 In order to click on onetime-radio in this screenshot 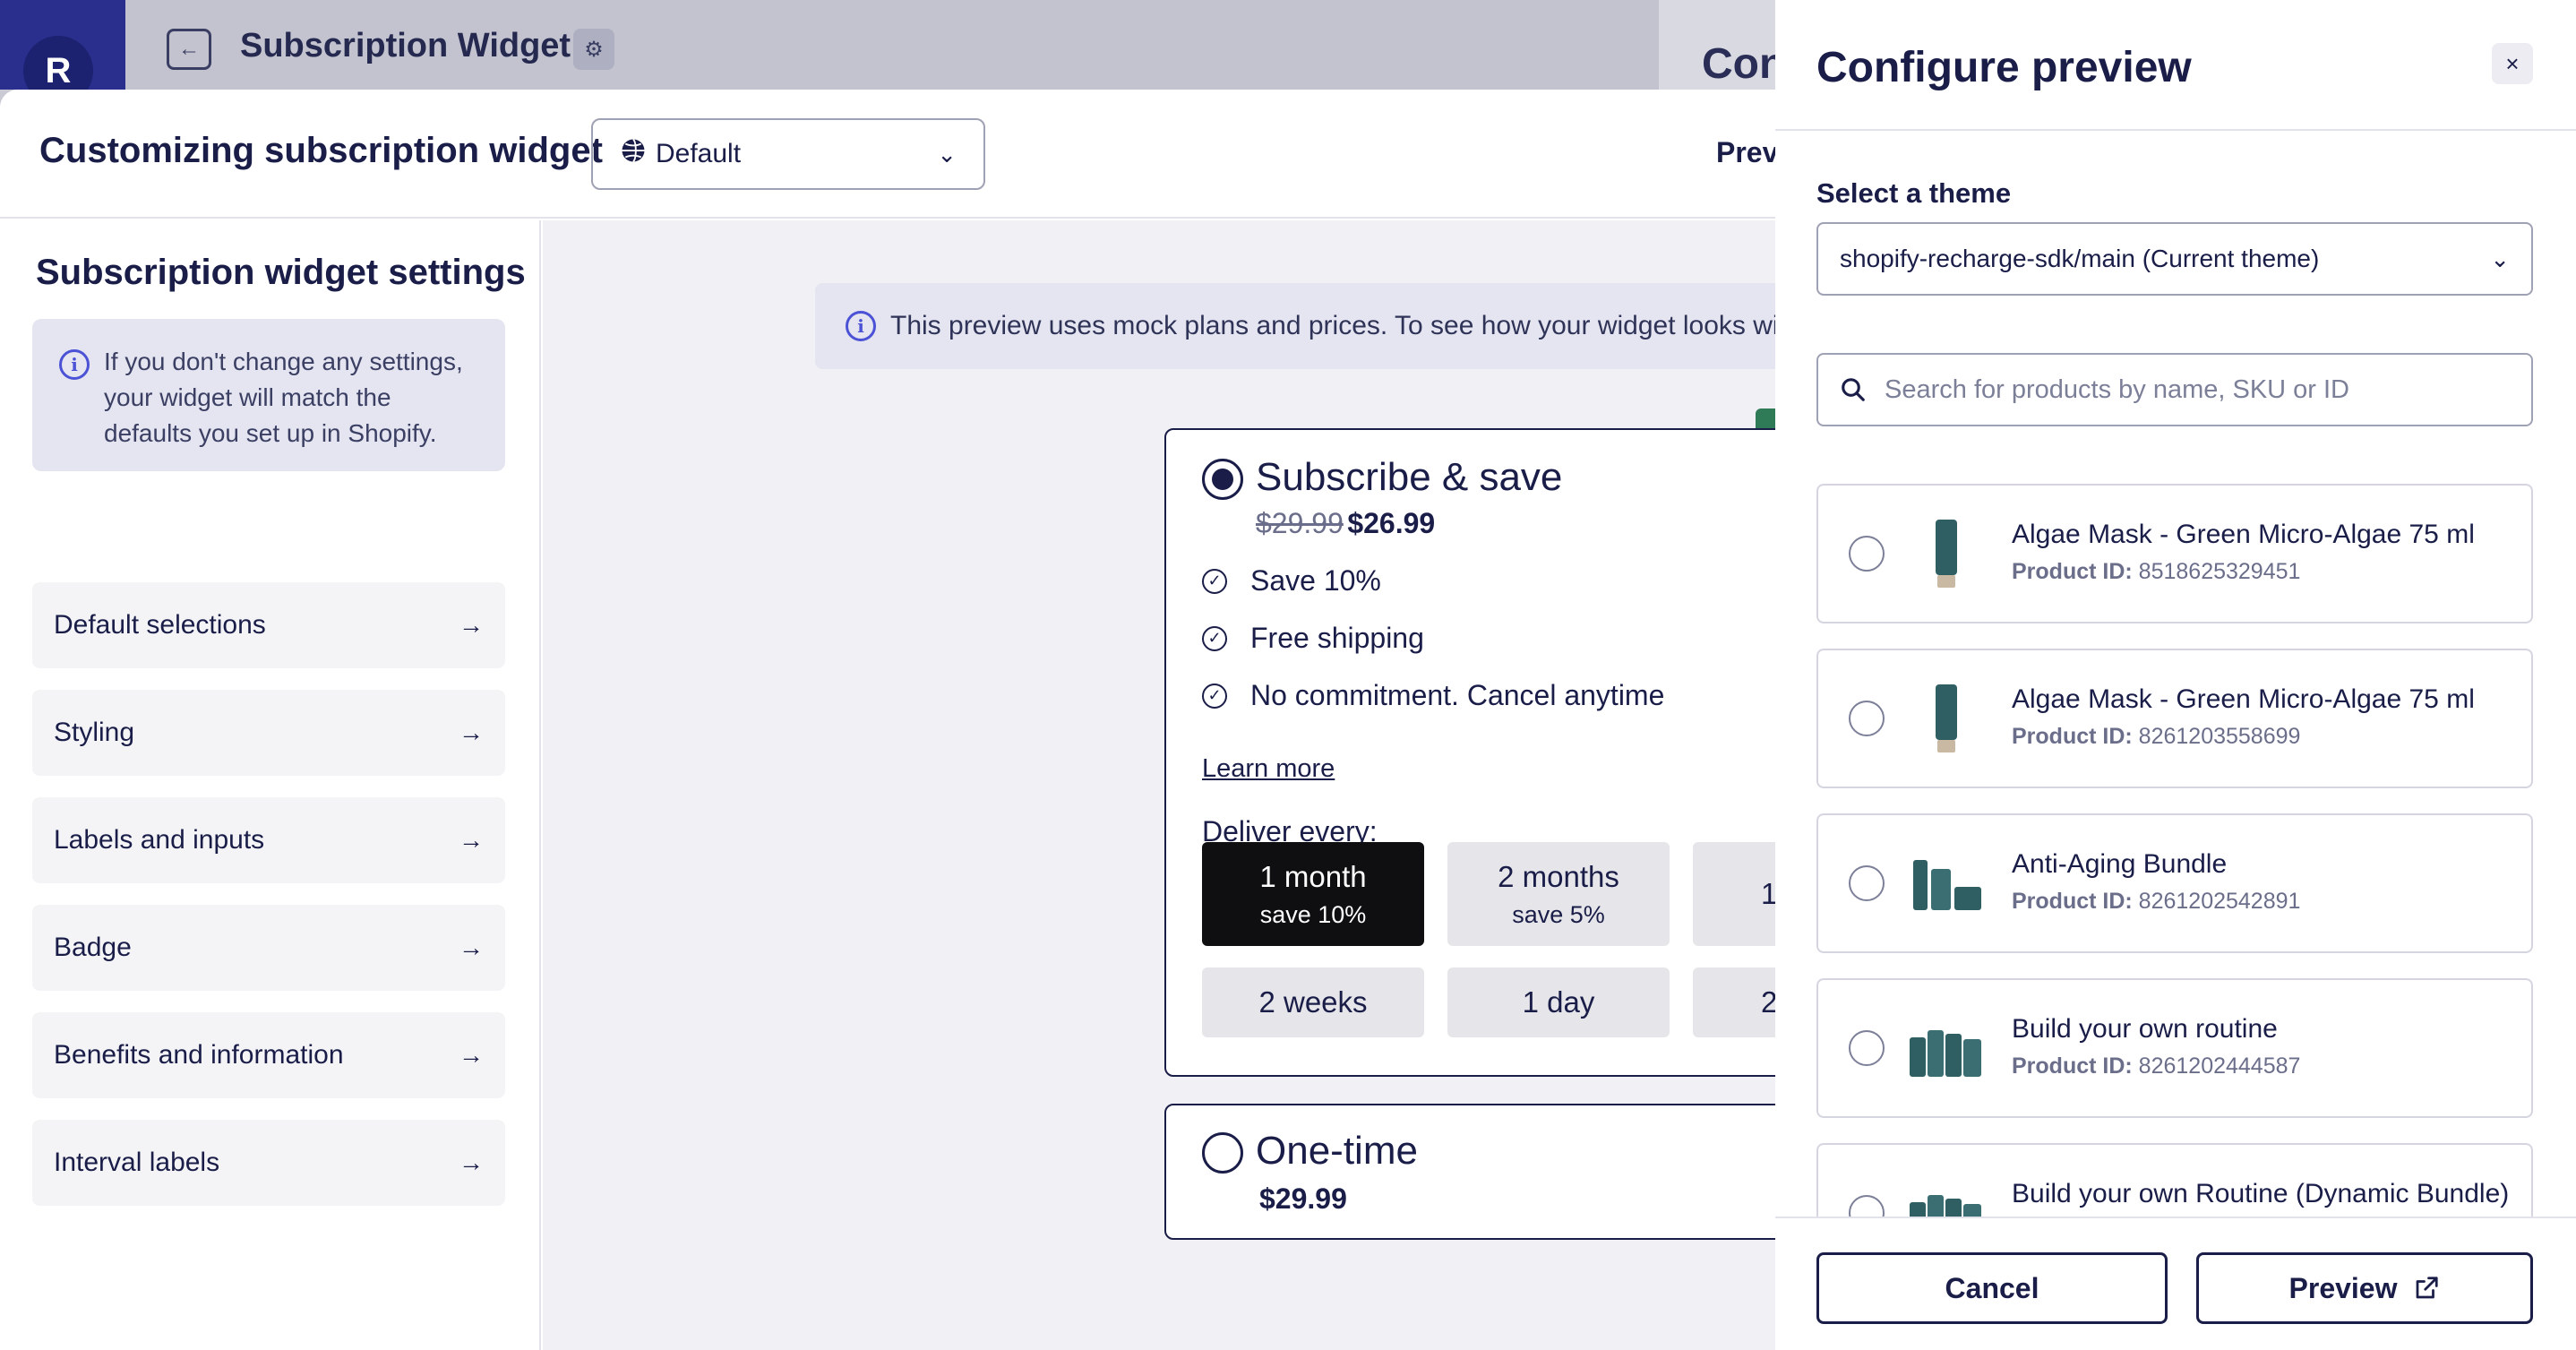, I will do `click(1222, 1153)`.